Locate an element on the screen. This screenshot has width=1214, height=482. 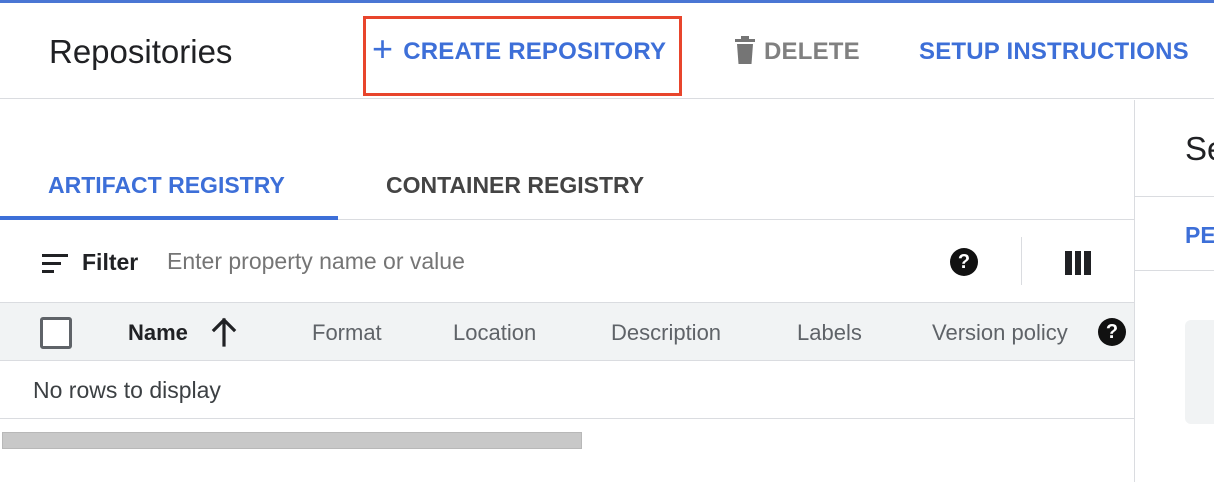
side-panel-tab: PE is located at coordinates (1199, 235).